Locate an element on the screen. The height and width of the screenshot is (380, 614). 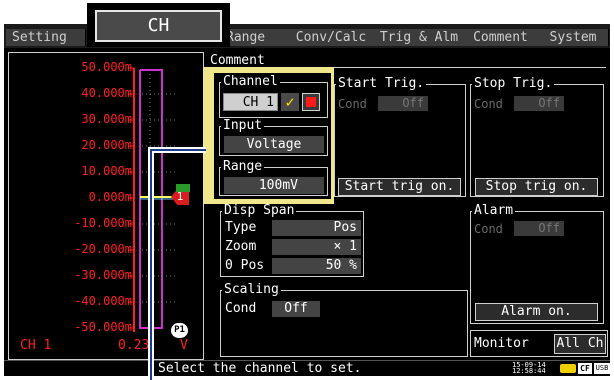
stop-trig-cond-label: Cond is located at coordinates (488, 104).